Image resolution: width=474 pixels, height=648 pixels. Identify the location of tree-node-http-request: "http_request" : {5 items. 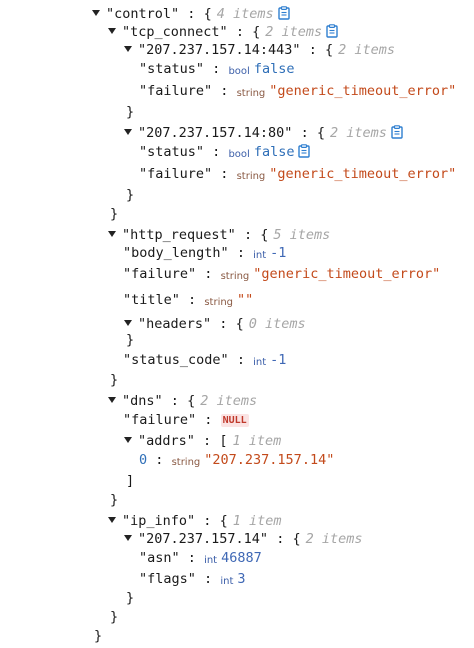
(219, 235).